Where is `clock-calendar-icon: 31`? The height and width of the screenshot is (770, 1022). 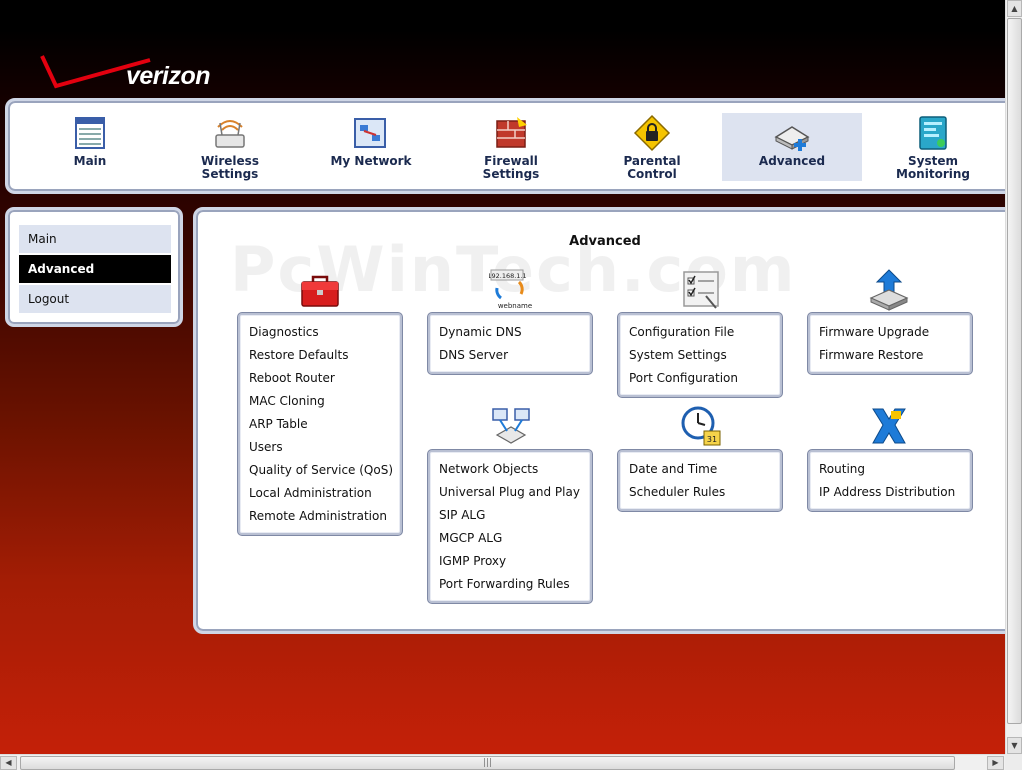 clock-calendar-icon: 31 is located at coordinates (701, 426).